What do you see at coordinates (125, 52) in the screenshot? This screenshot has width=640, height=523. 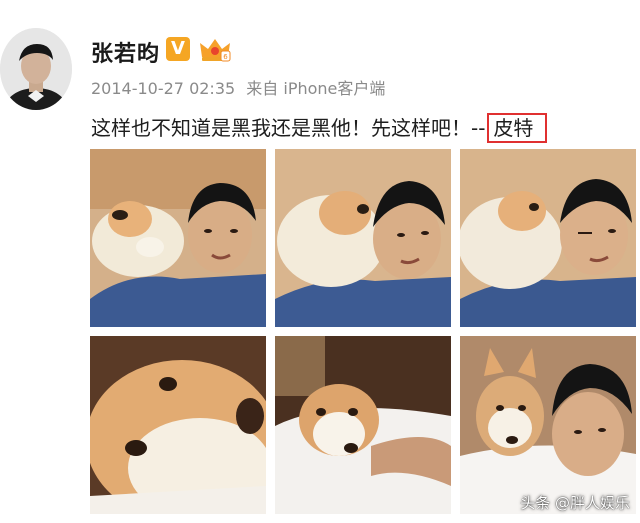 I see `username: 张若昀` at bounding box center [125, 52].